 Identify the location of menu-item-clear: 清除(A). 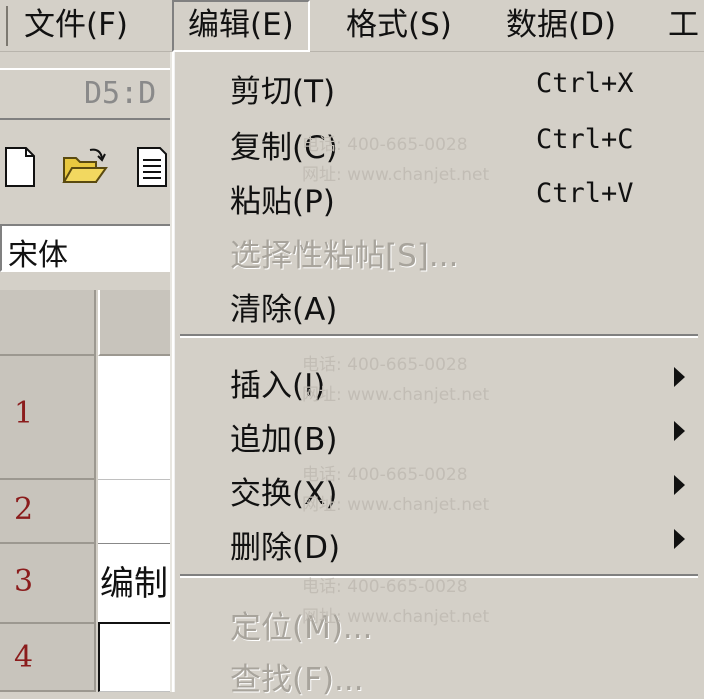
(465, 303).